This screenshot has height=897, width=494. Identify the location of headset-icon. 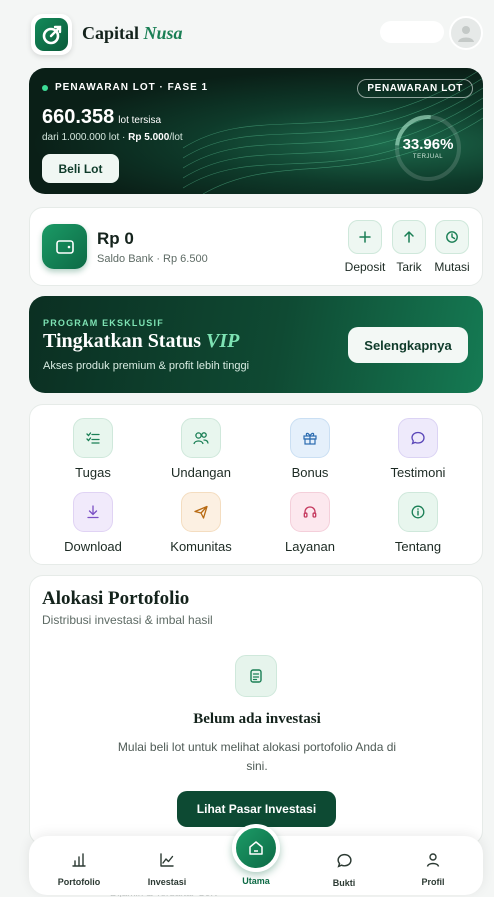
(310, 512).